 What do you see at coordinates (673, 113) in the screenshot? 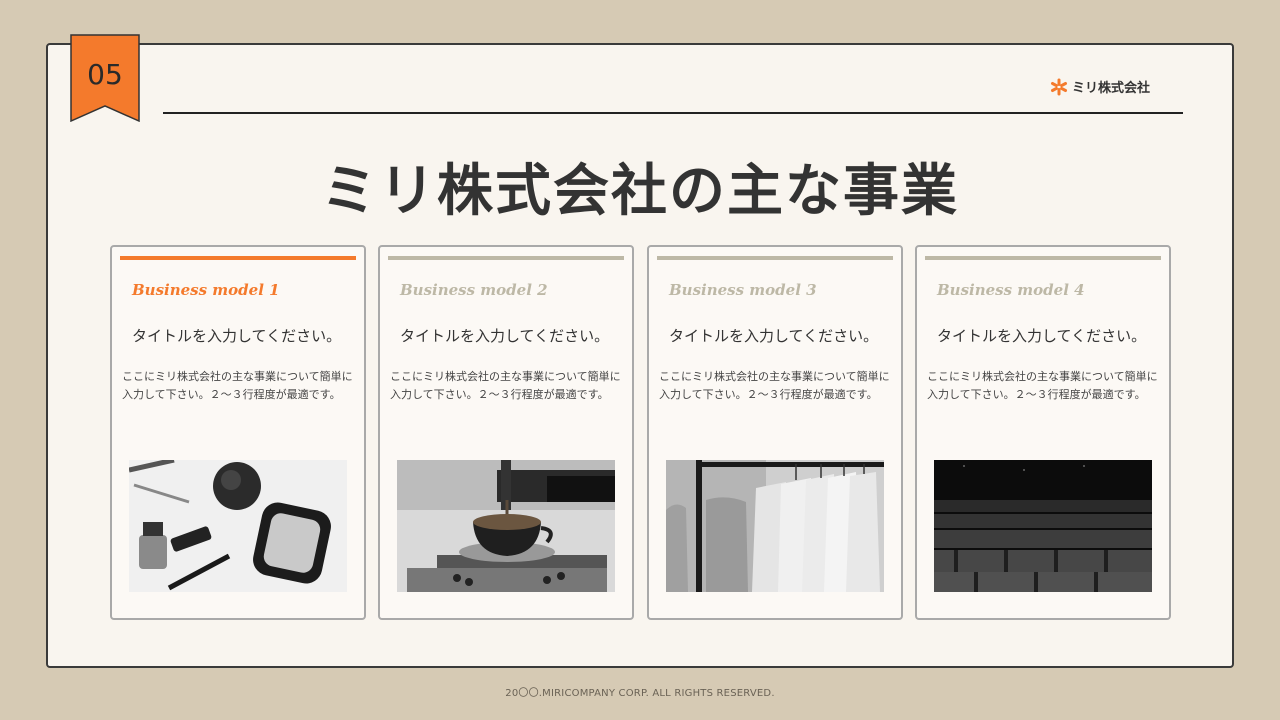
I see `header-divider` at bounding box center [673, 113].